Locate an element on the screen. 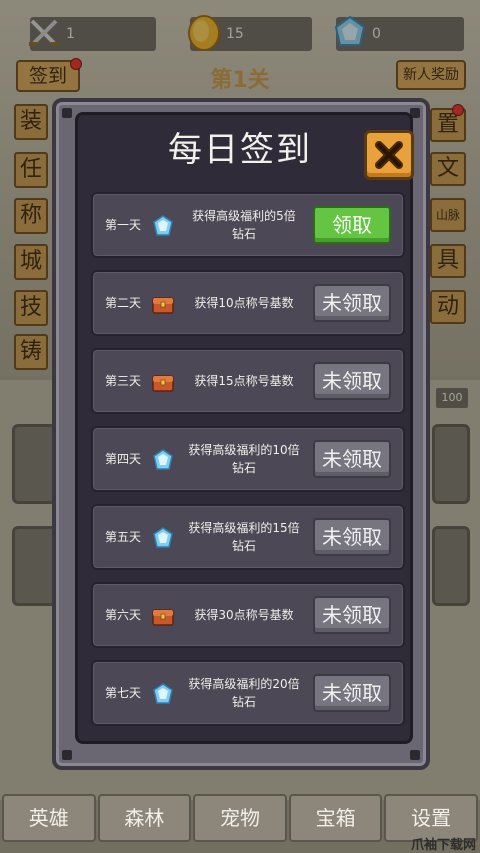  reward-text: 获得高级福利的5倍 钻石 is located at coordinates (244, 225).